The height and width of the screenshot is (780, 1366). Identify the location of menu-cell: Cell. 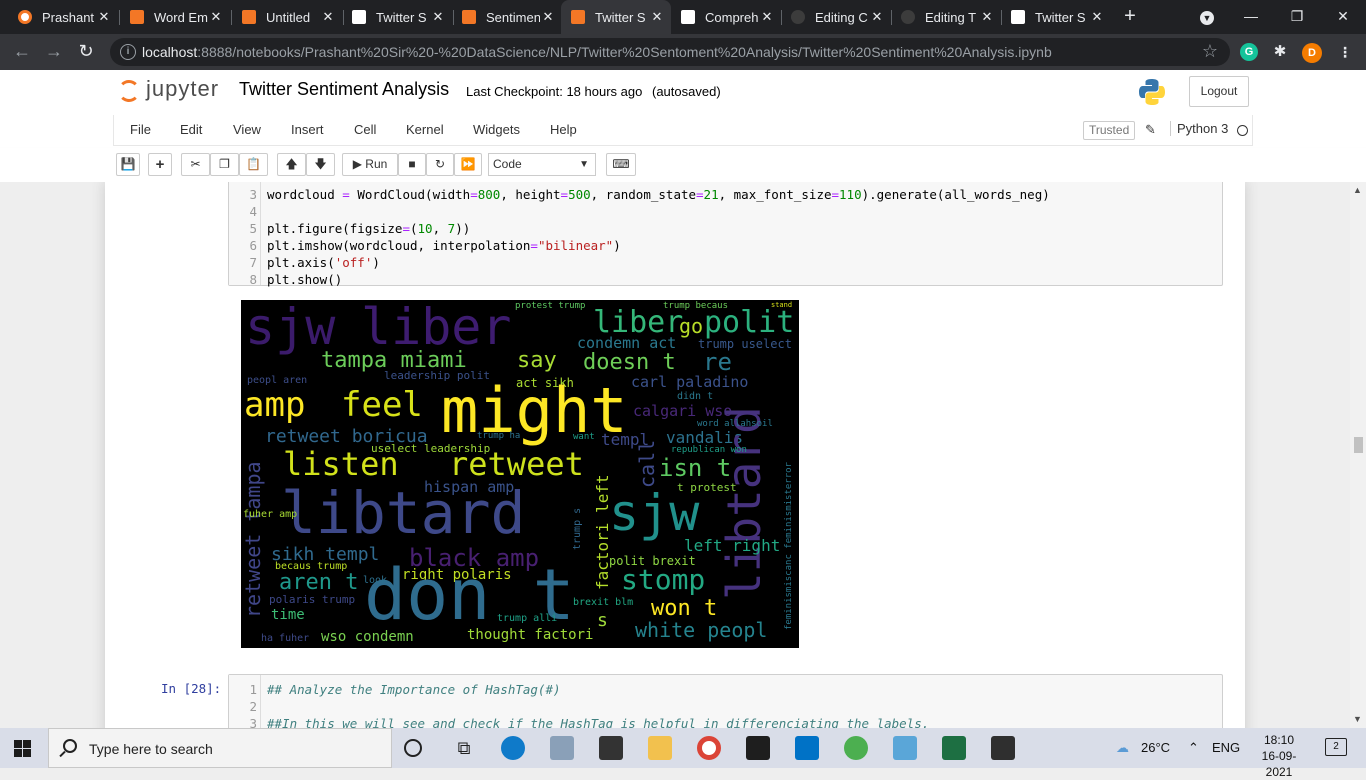
(365, 129).